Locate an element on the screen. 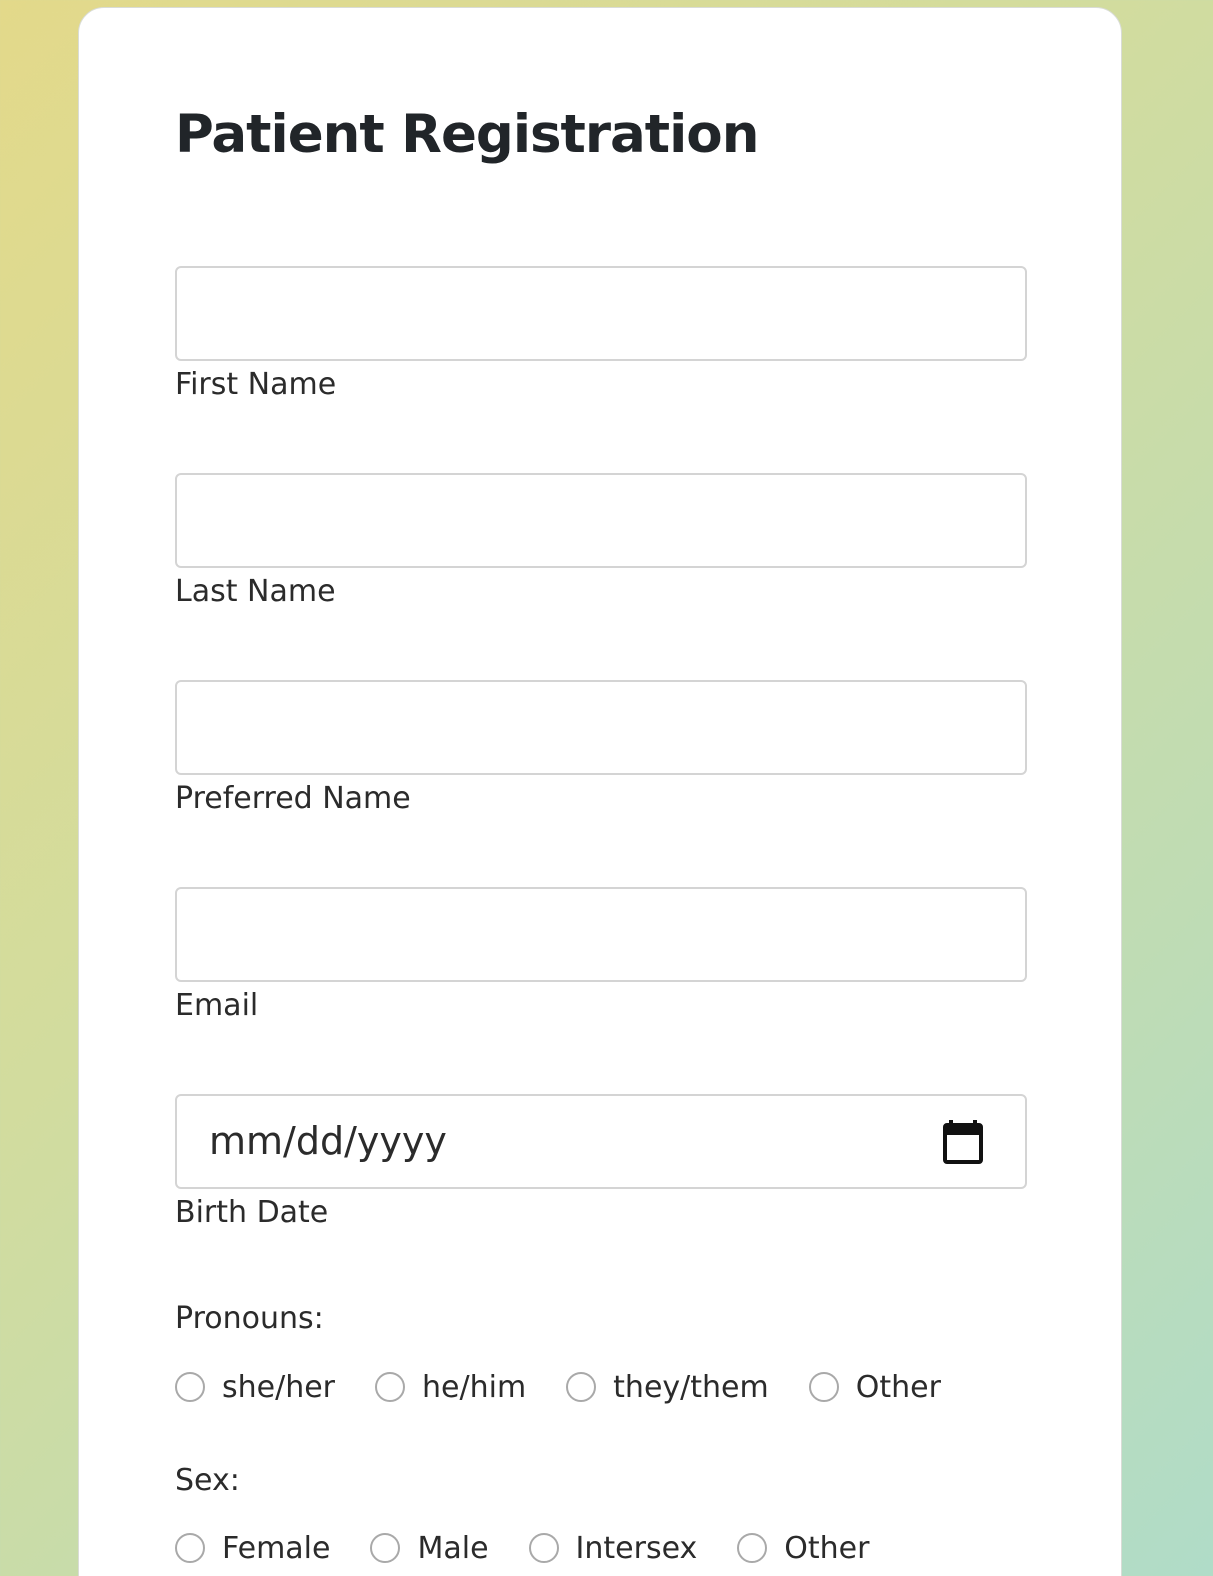  first-name-label: First Name is located at coordinates (256, 384).